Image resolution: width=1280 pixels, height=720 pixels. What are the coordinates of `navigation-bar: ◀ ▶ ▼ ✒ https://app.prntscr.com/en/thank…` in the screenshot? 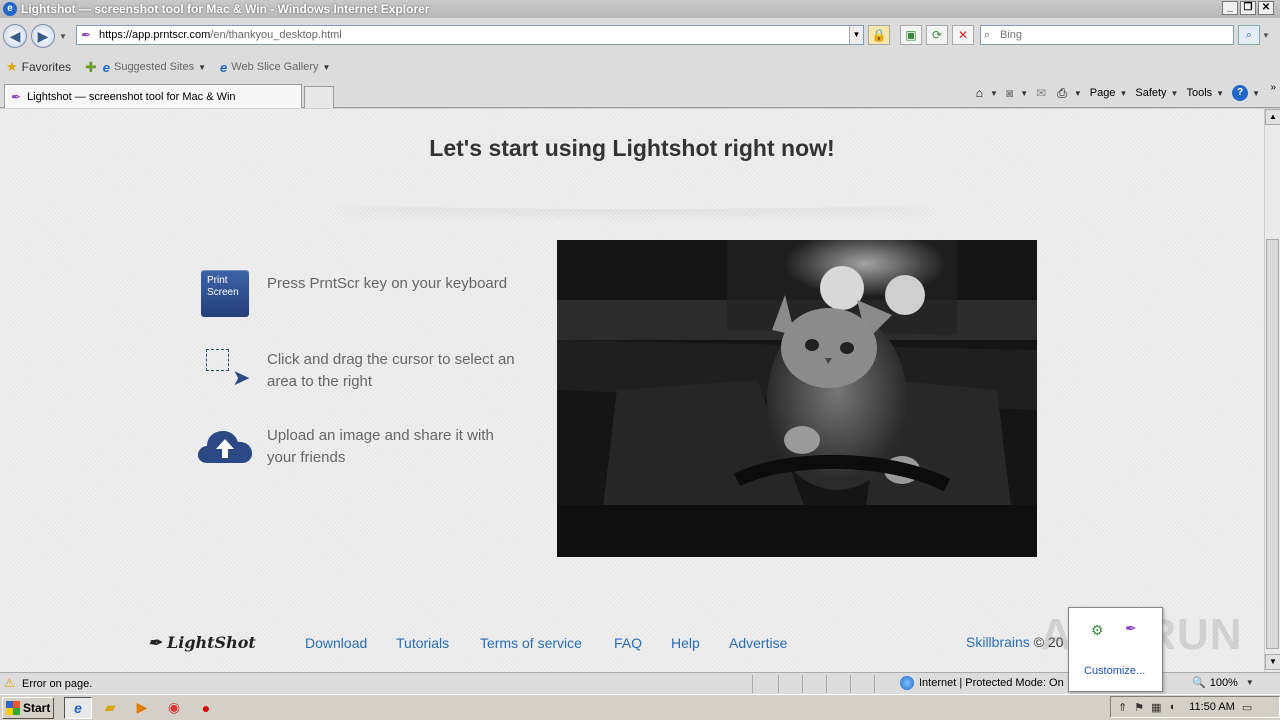 It's located at (640, 35).